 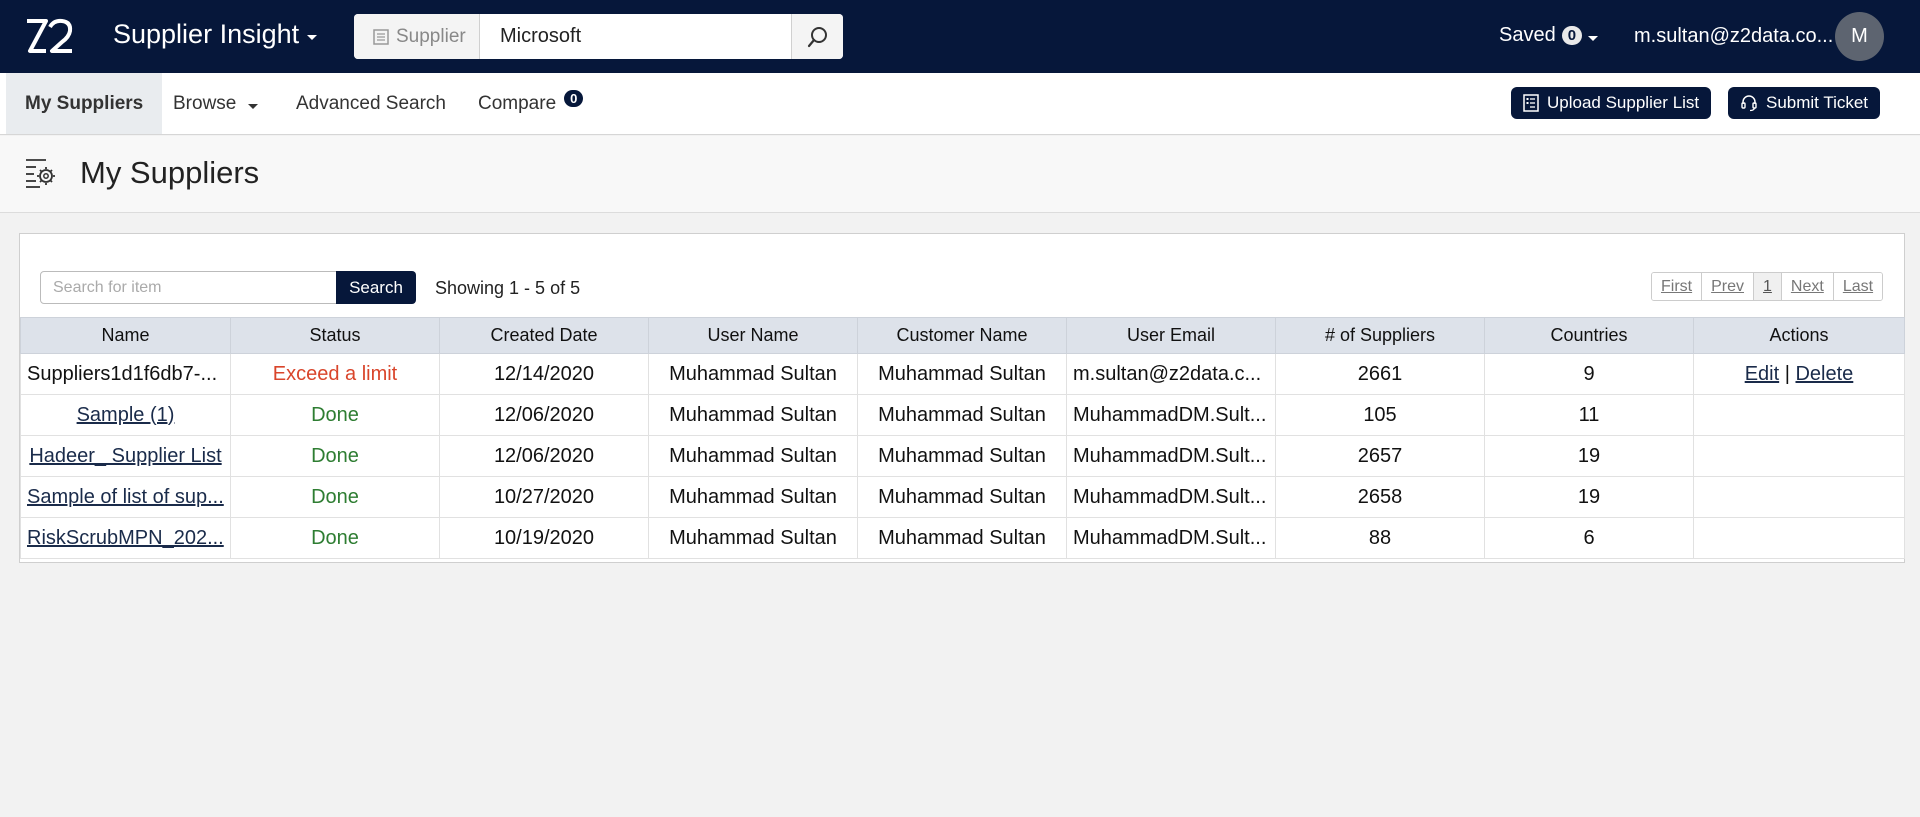 What do you see at coordinates (508, 288) in the screenshot?
I see `results-count: Showing 1 - 5 of 5` at bounding box center [508, 288].